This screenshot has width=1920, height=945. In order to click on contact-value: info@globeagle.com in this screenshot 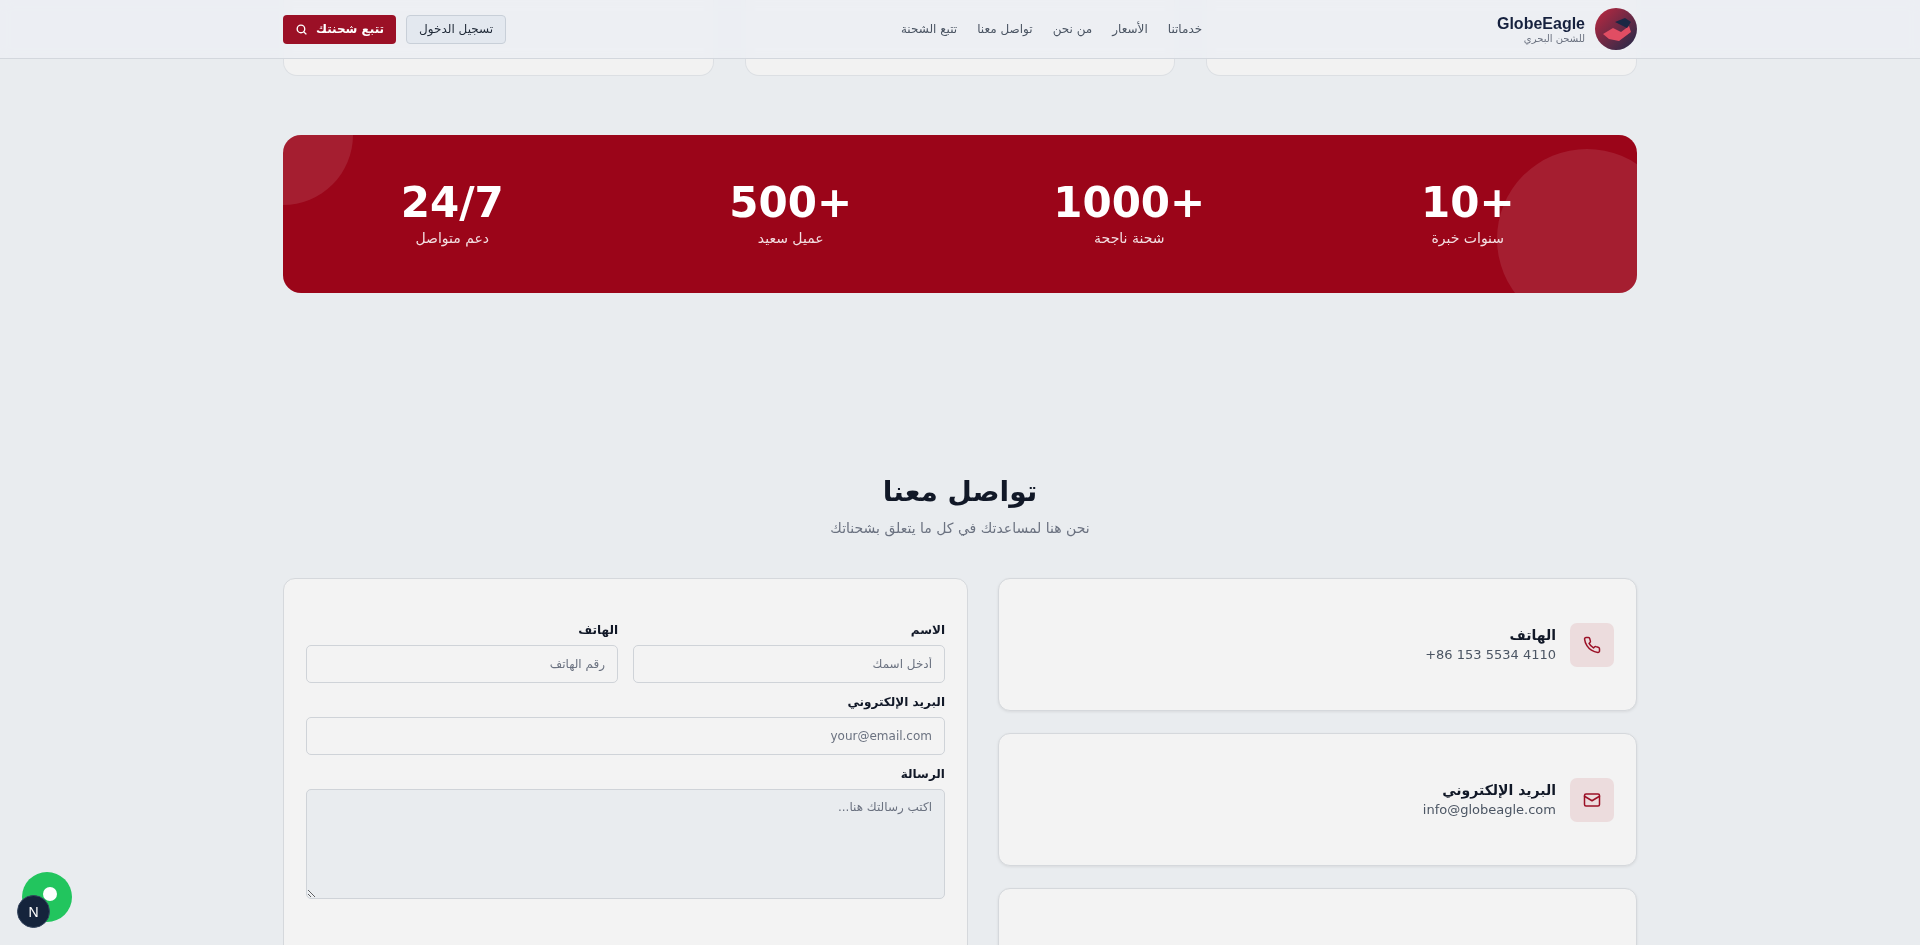, I will do `click(1489, 809)`.